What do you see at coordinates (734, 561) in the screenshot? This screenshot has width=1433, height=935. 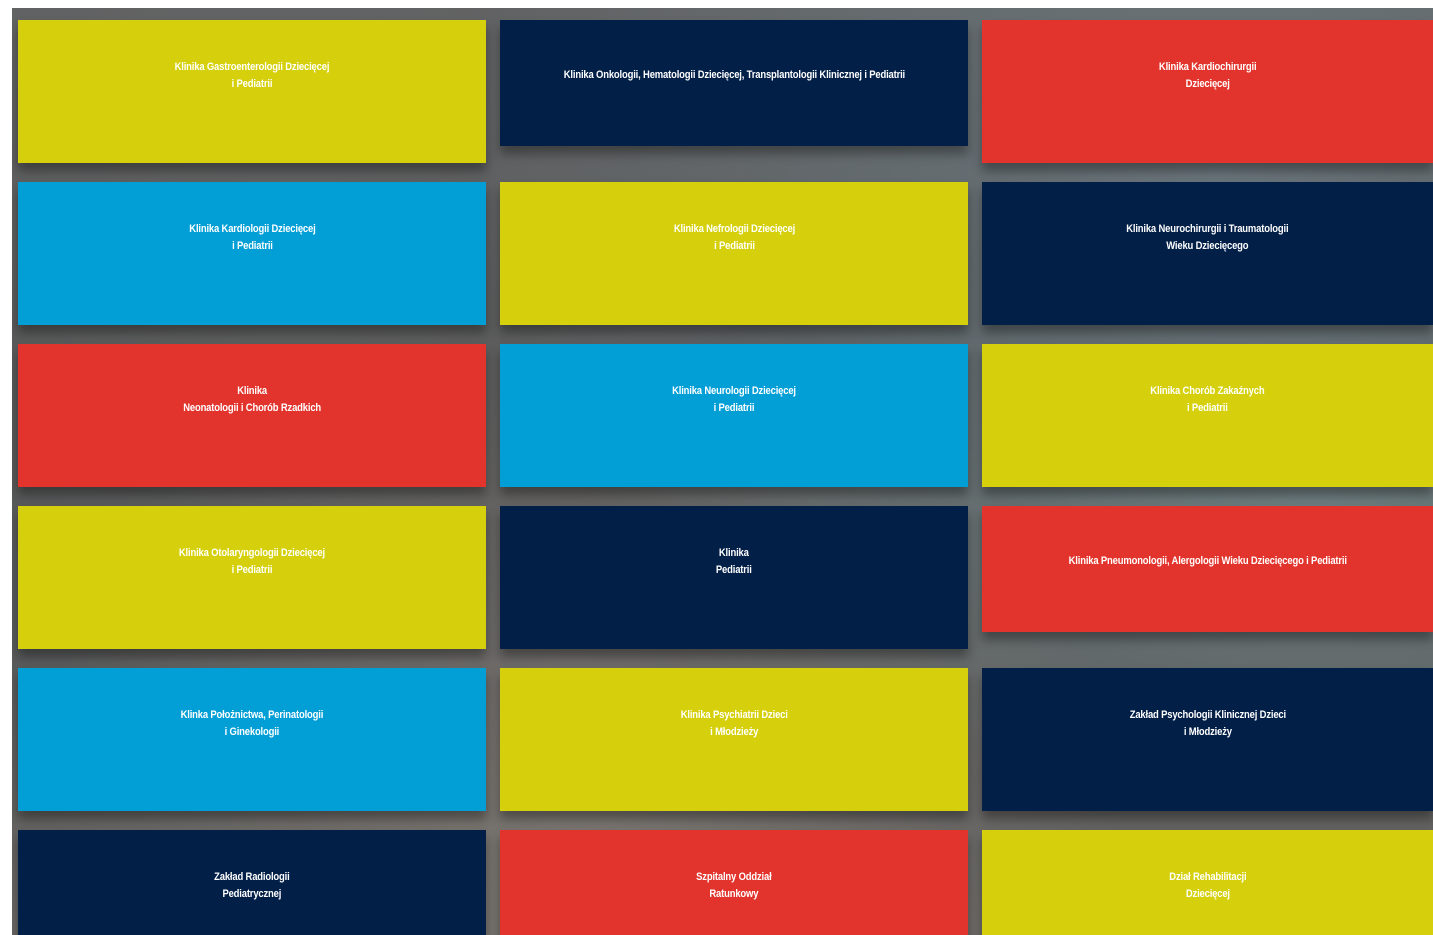 I see `tile-label: Klinika Pediatrii` at bounding box center [734, 561].